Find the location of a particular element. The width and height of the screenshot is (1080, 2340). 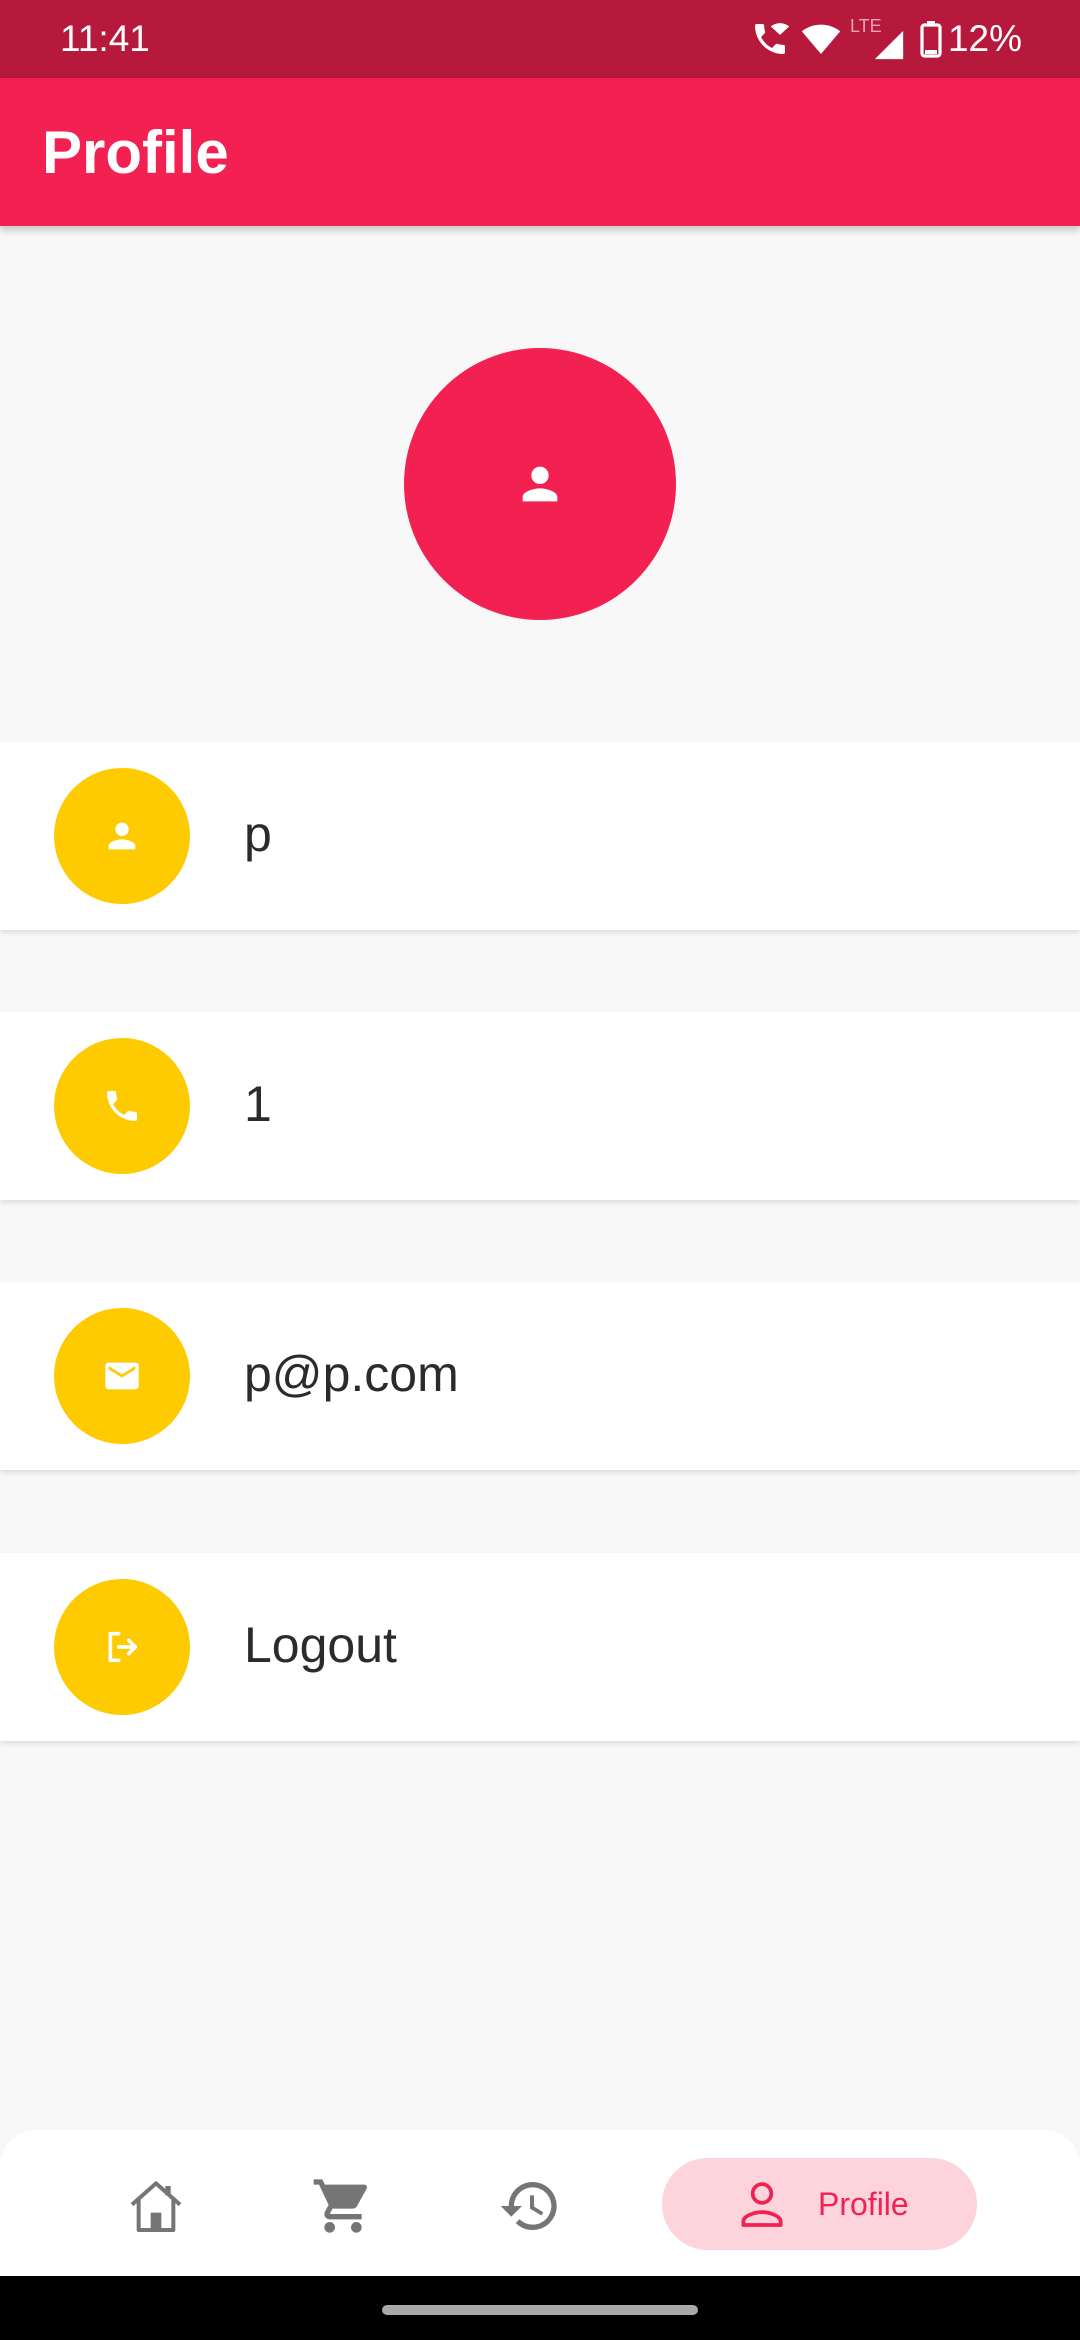

person-outline-icon is located at coordinates (762, 2204).